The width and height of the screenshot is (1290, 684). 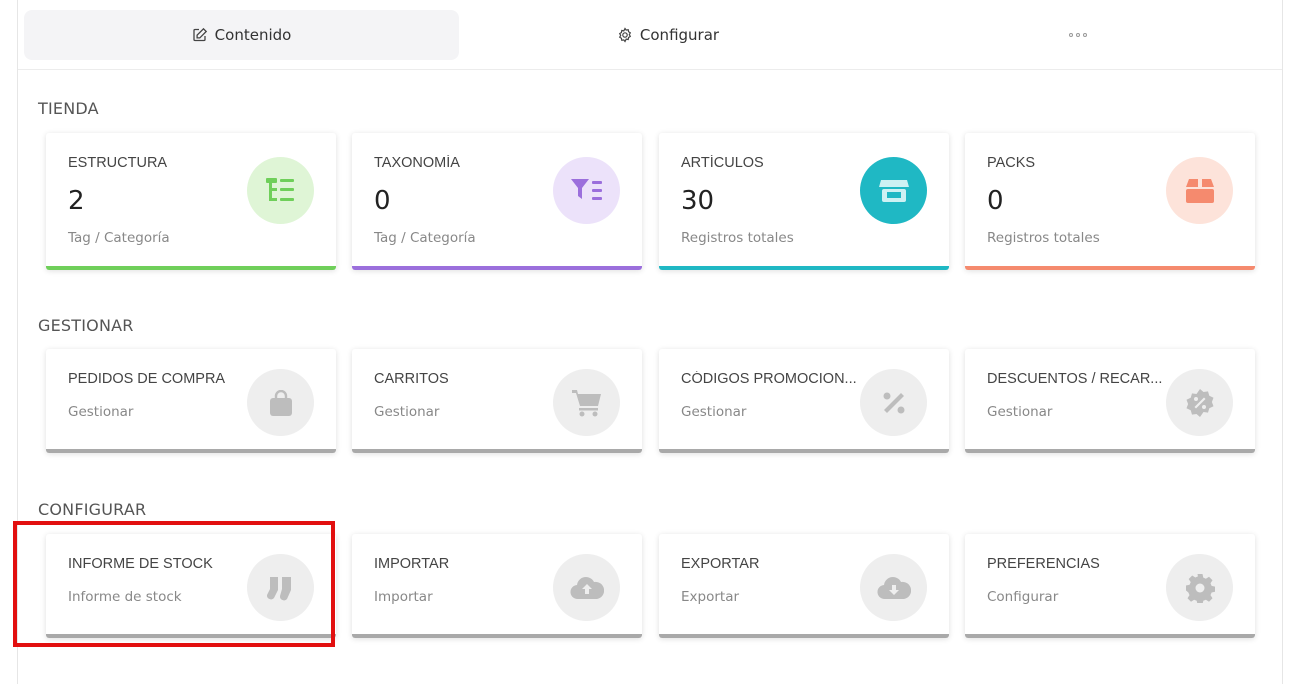 What do you see at coordinates (118, 163) in the screenshot?
I see `card-title: ESTRUCTURA` at bounding box center [118, 163].